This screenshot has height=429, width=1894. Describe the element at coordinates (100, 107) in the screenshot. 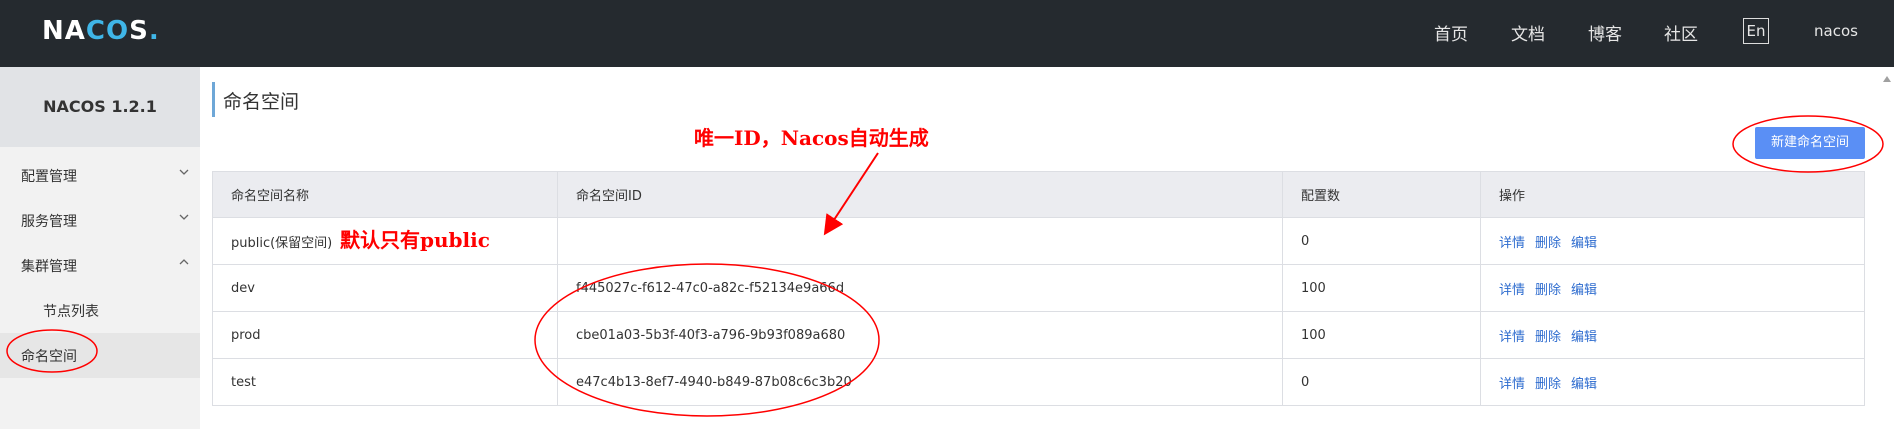

I see `sidebar-title: NACOS 1.2.1` at that location.